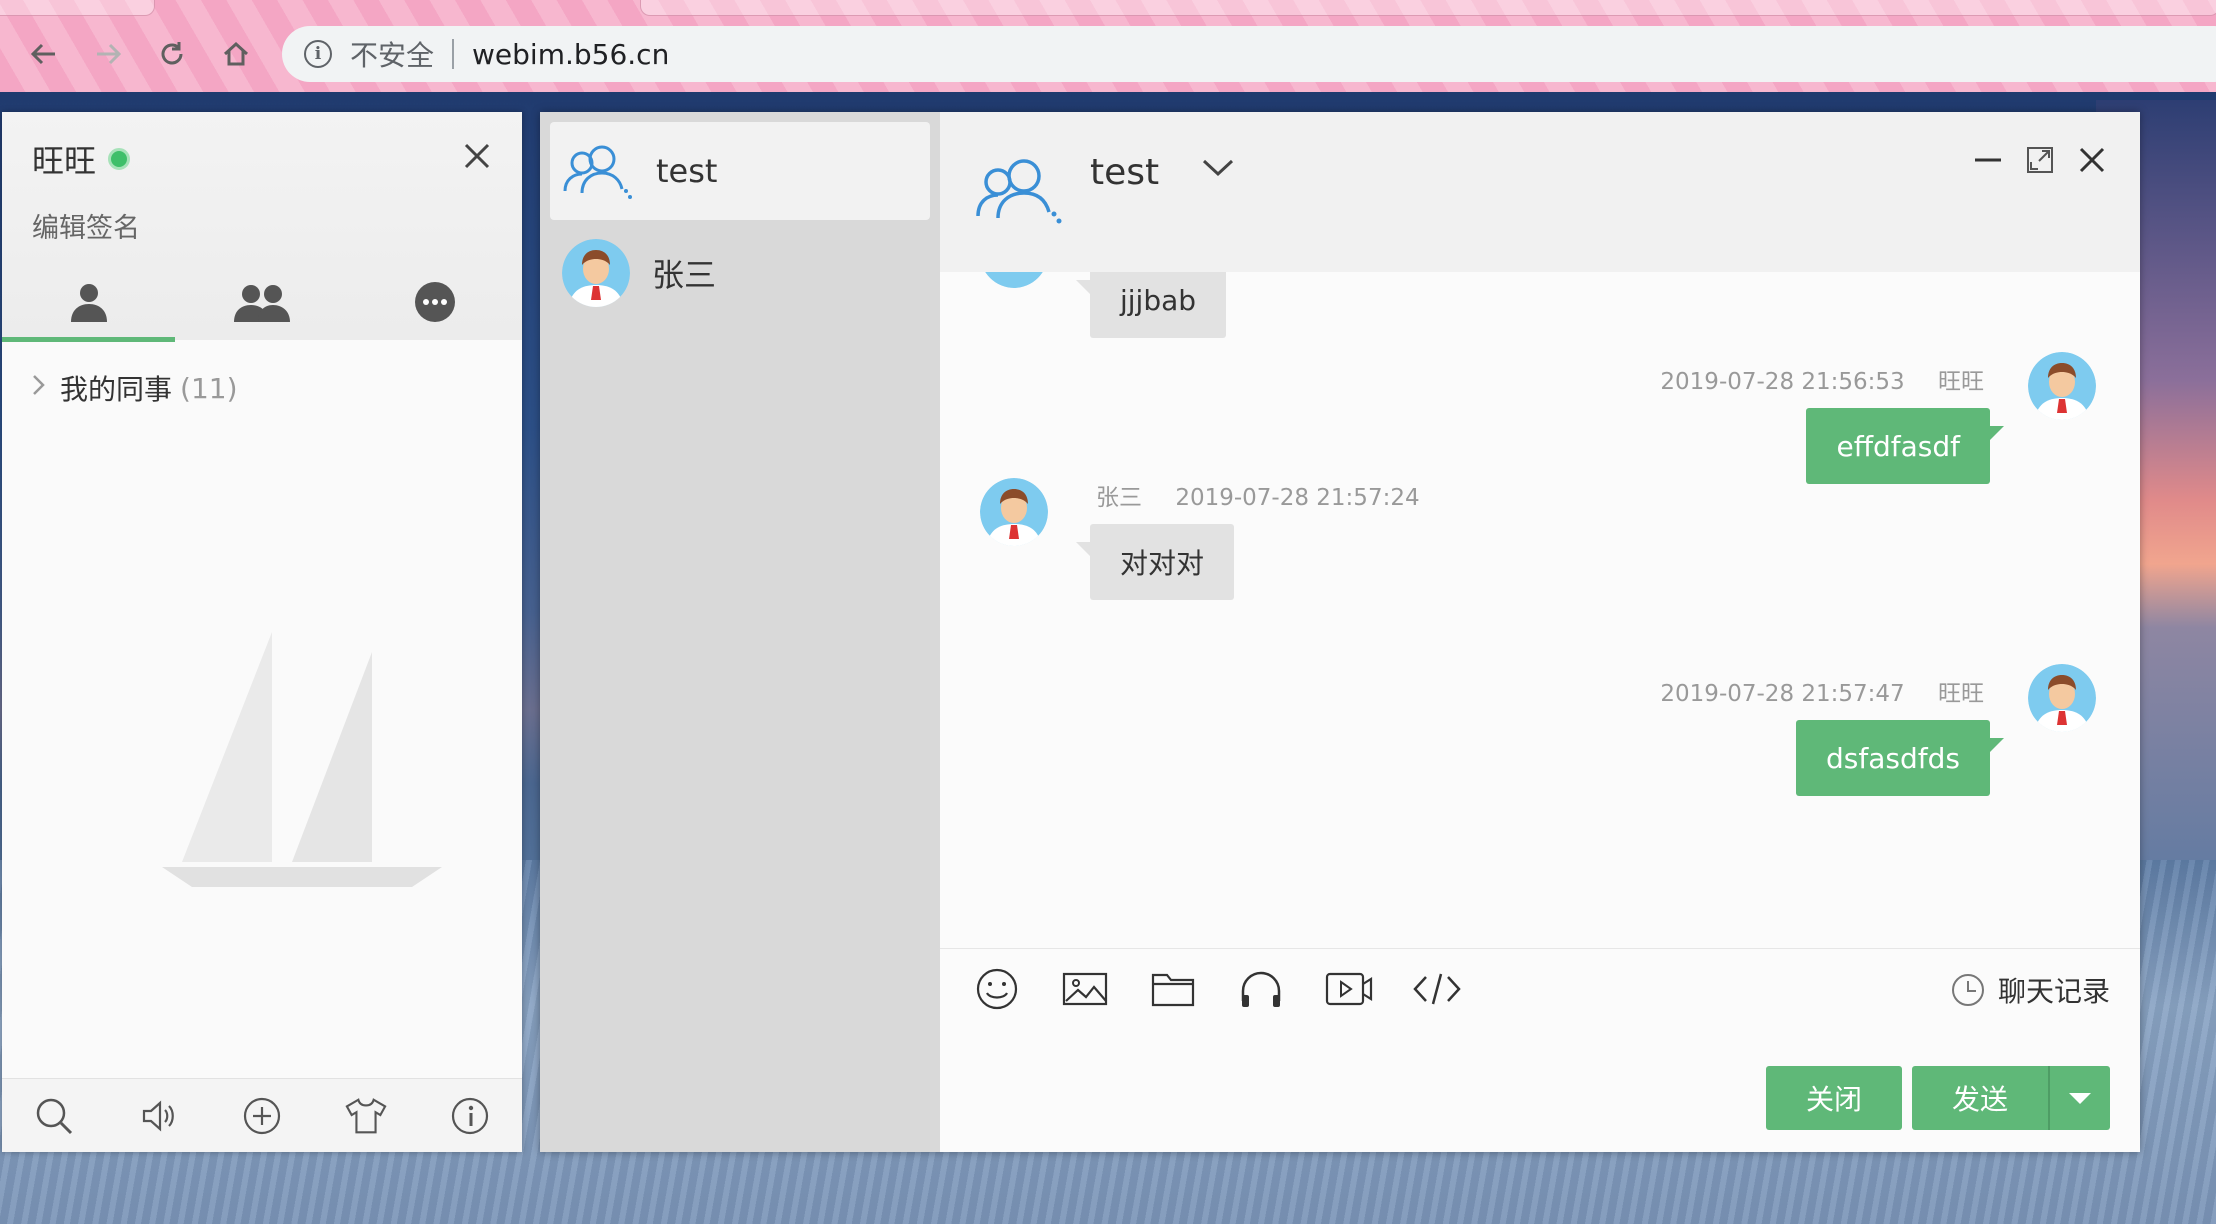 This screenshot has height=1224, width=2216. I want to click on speaker-icon, so click(158, 1115).